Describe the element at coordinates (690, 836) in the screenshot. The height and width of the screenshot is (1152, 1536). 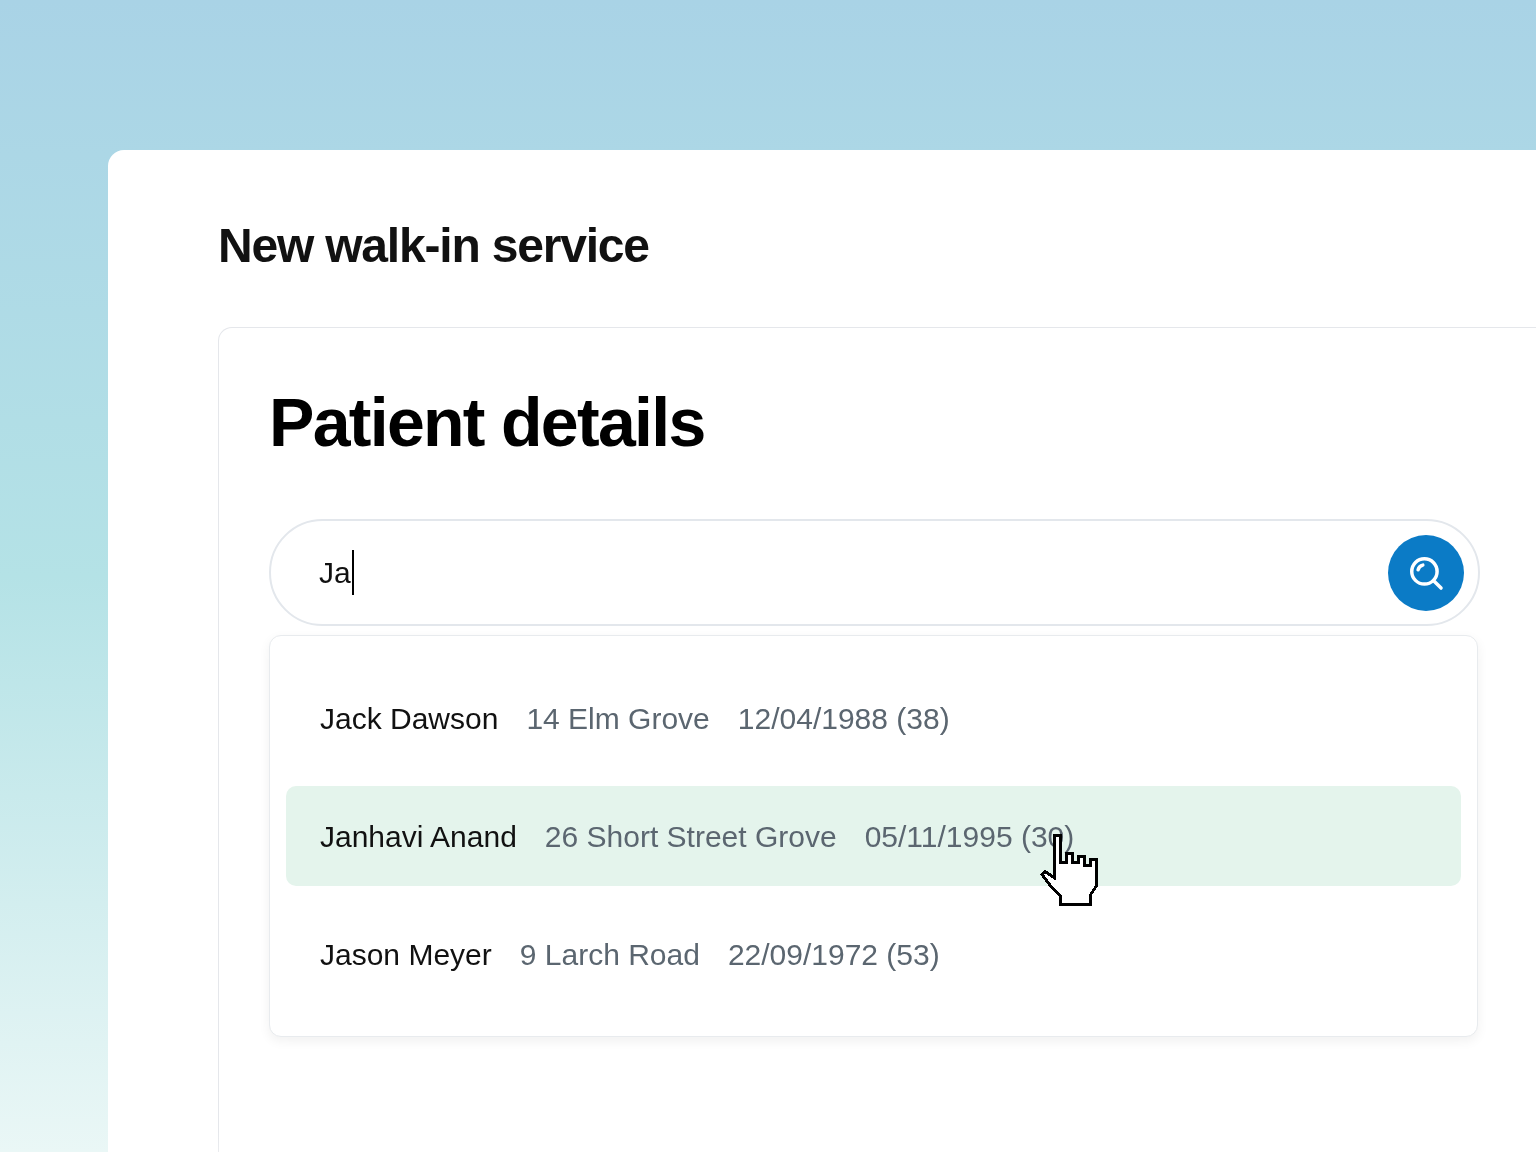
I see `patient-address: 26 Short Street Grove` at that location.